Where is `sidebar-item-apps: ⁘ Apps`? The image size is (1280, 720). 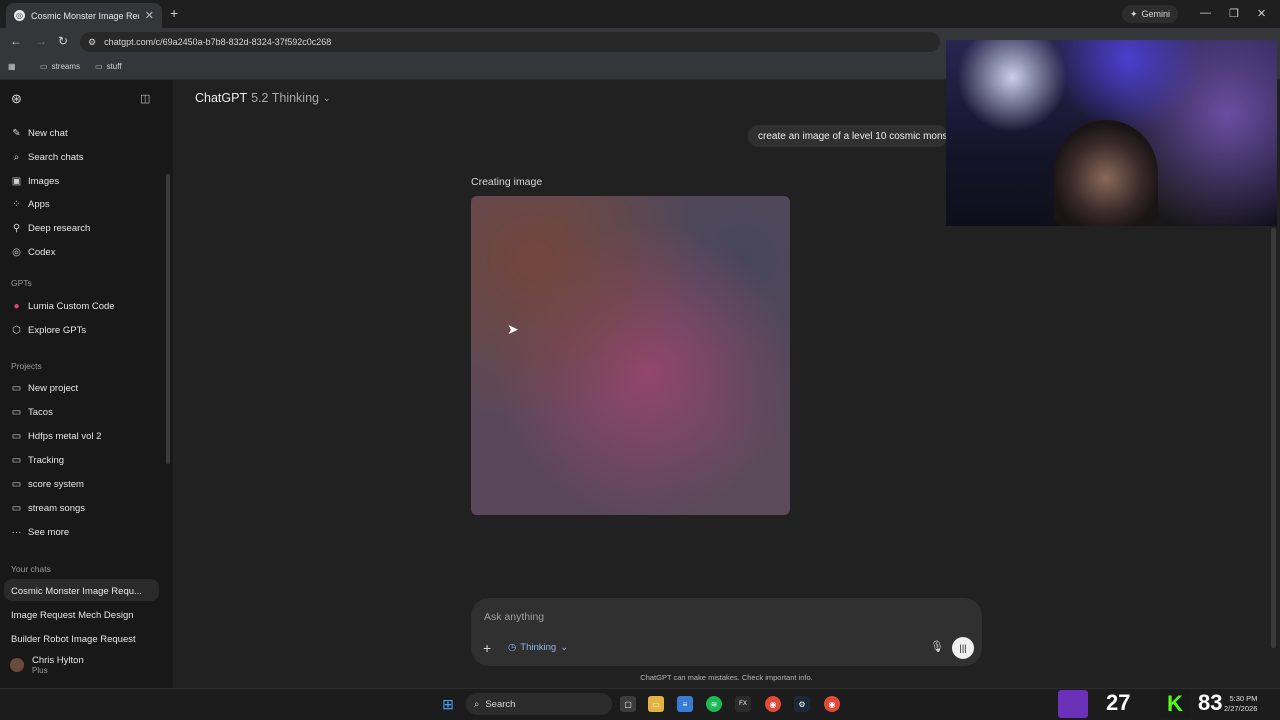 sidebar-item-apps: ⁘ Apps is located at coordinates (30, 204).